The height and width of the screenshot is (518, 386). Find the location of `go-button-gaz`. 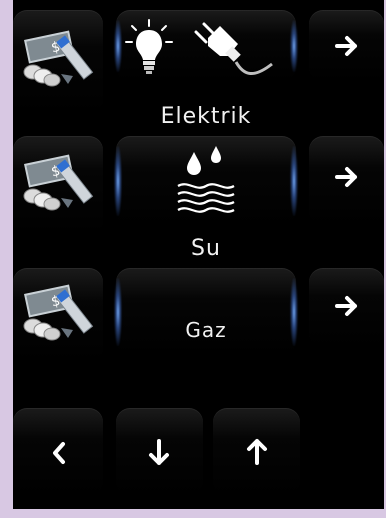

go-button-gaz is located at coordinates (346, 308).